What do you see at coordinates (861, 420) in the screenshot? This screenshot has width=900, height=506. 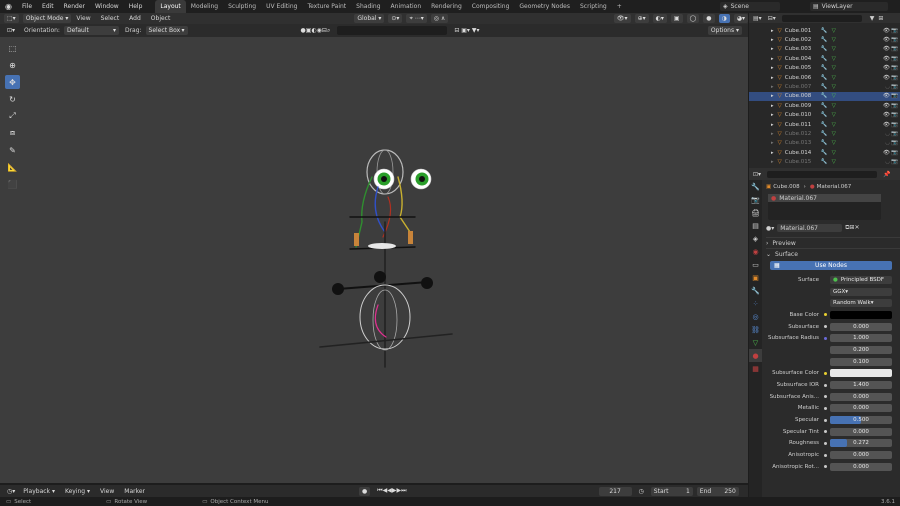 I see `property-field: 0.500` at bounding box center [861, 420].